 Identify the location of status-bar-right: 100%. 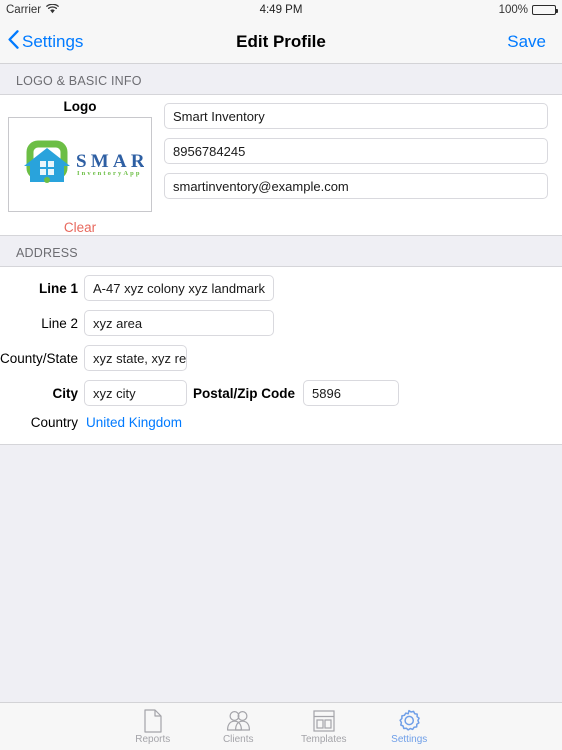
(528, 10).